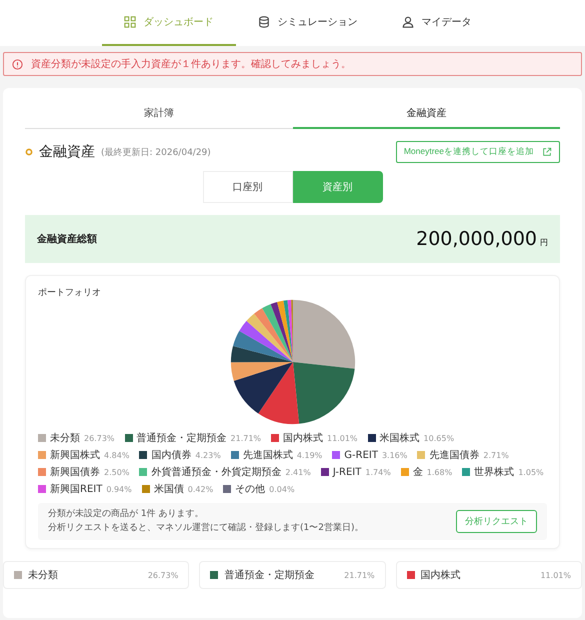 The width and height of the screenshot is (585, 620). Describe the element at coordinates (489, 575) in the screenshot. I see `category-card: 国内株式 11.01%` at that location.